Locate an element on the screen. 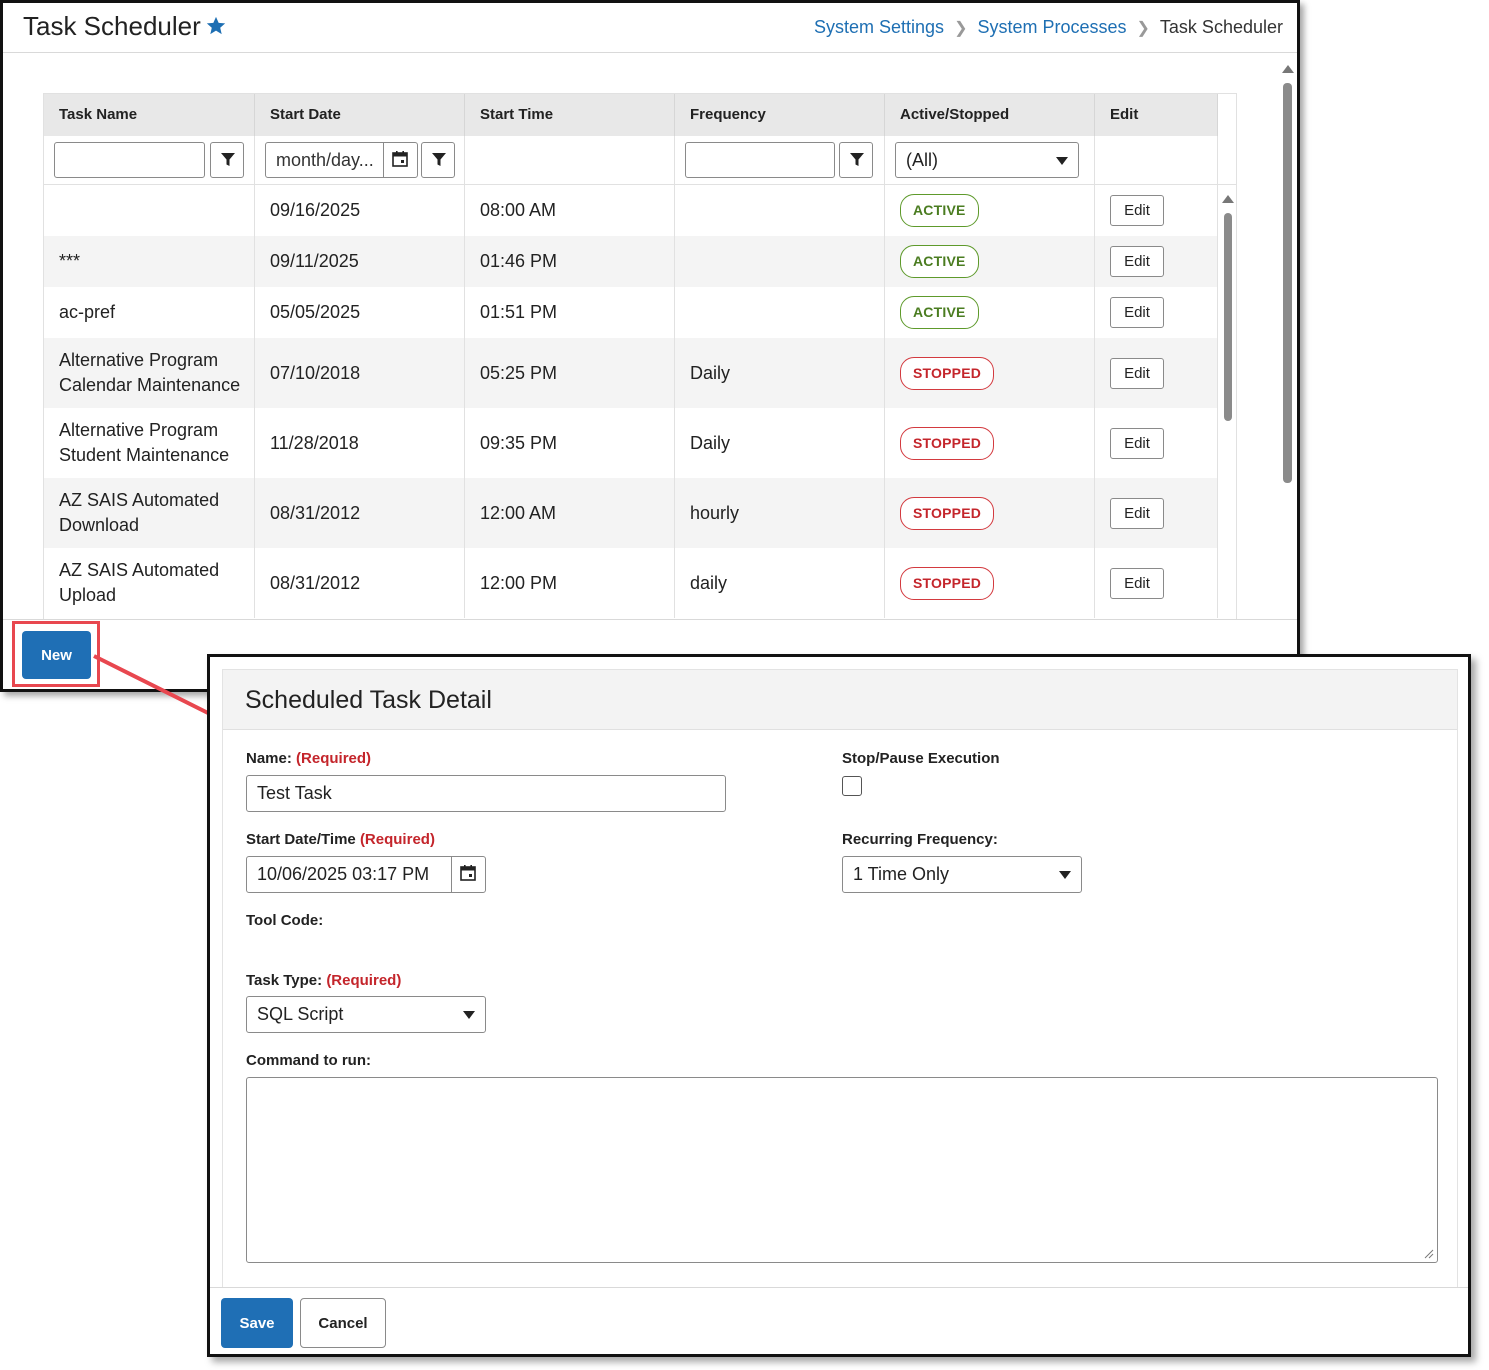  frequency-text: Daily is located at coordinates (710, 442).